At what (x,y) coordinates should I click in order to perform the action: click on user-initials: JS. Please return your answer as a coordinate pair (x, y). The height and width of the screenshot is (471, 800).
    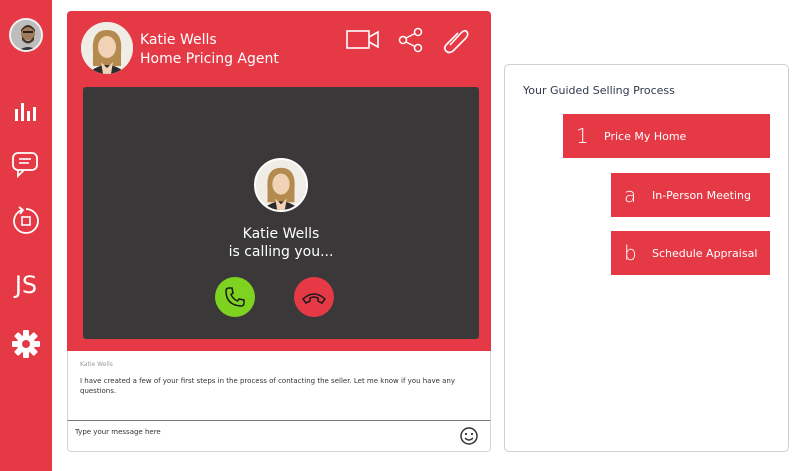
    Looking at the image, I should click on (26, 285).